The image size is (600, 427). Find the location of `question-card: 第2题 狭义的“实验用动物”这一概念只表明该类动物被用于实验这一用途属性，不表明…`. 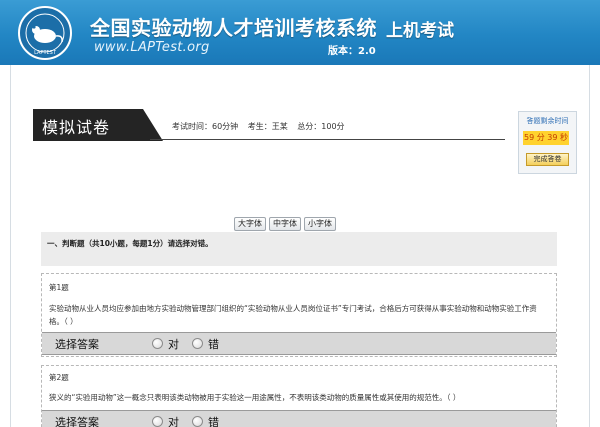

question-card: 第2题 狭义的“实验用动物”这一概念只表明该类动物被用于实验这一用途属性，不表明… is located at coordinates (299, 396).